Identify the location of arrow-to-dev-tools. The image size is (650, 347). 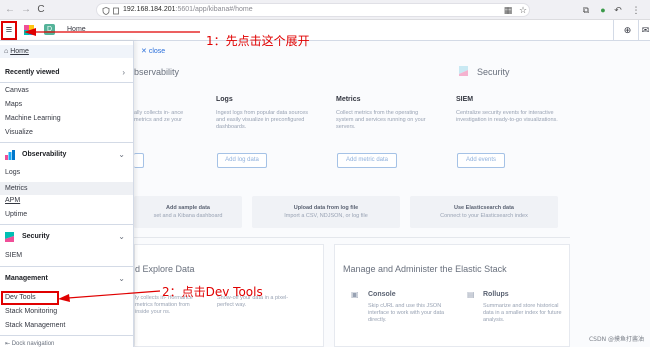
(114, 294).